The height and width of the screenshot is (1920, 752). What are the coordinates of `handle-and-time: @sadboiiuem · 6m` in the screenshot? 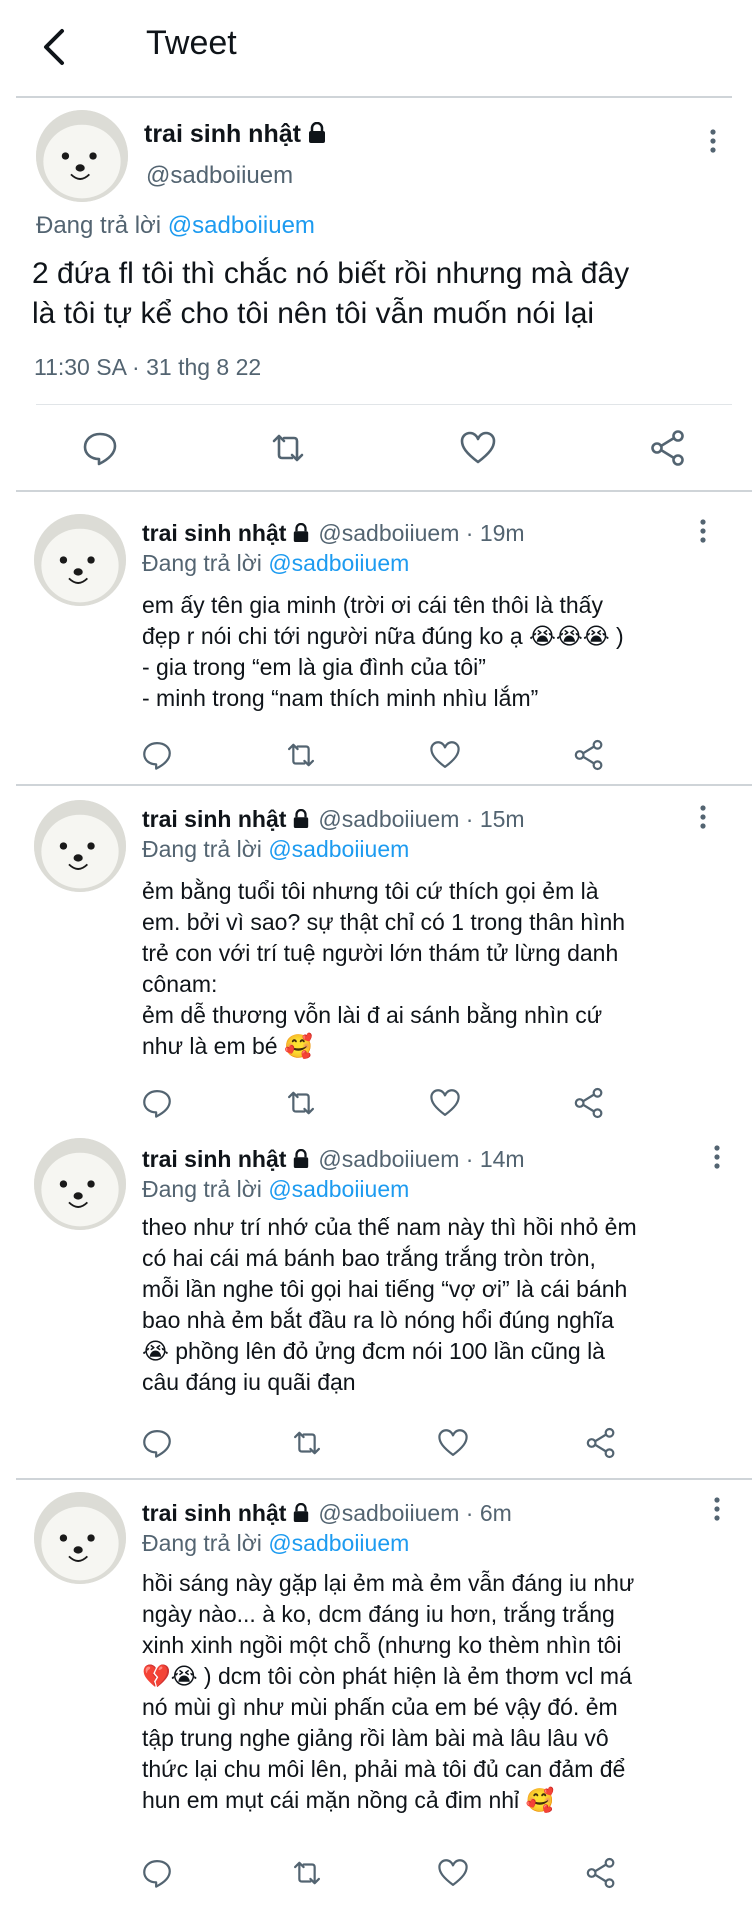 It's located at (415, 1513).